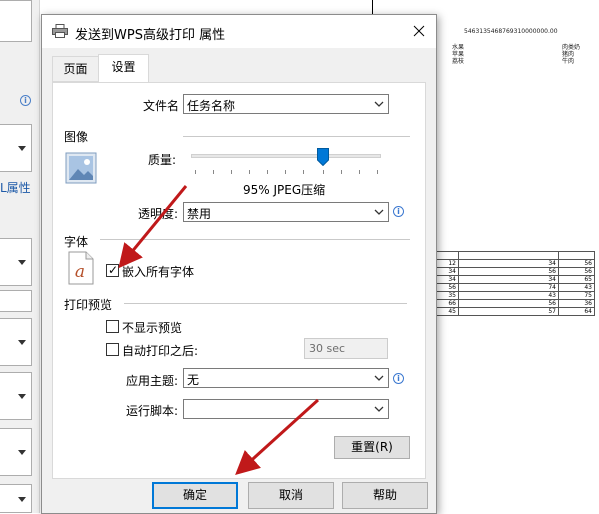 The height and width of the screenshot is (514, 599). I want to click on tab-settings: 设置, so click(123, 68).